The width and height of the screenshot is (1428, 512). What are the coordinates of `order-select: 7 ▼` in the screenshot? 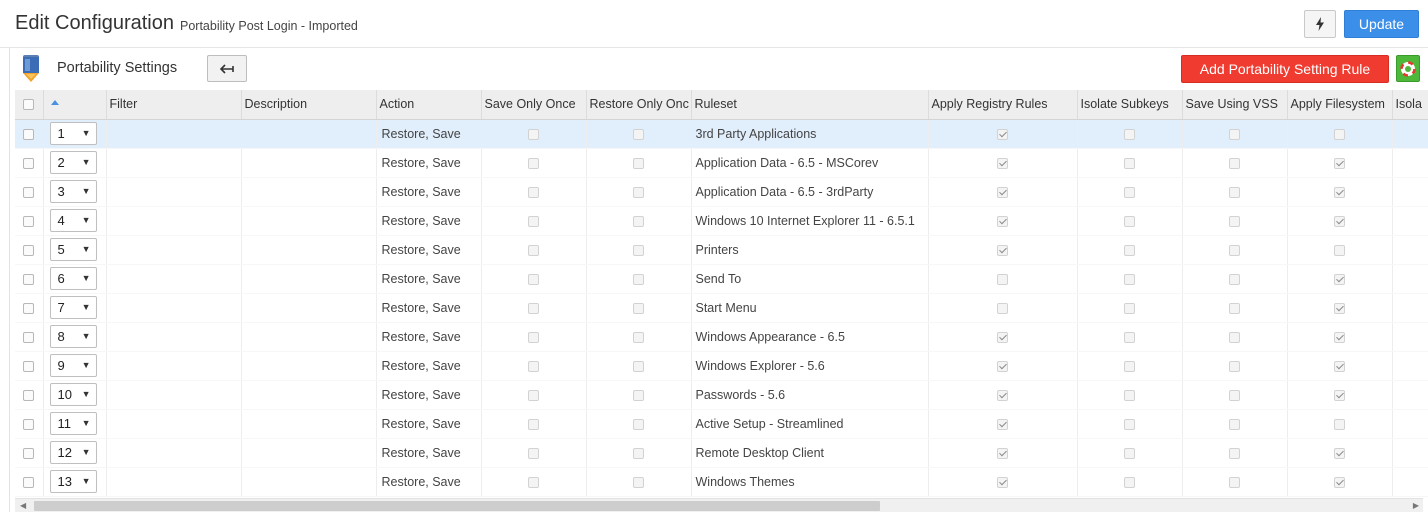 It's located at (73, 307).